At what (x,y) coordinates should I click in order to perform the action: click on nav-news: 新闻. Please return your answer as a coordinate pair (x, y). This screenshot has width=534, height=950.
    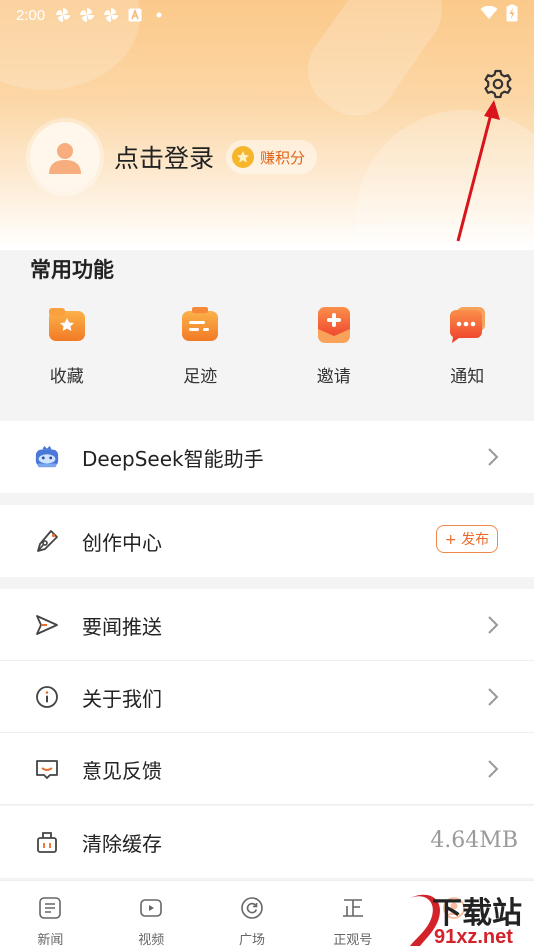
    Looking at the image, I should click on (50, 915).